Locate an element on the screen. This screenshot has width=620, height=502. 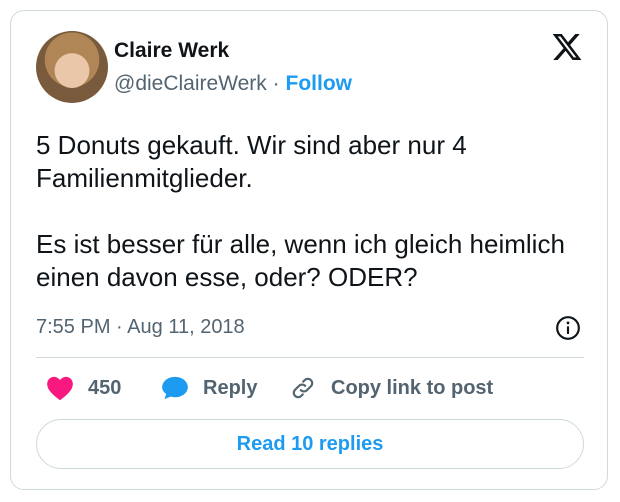
link-icon is located at coordinates (303, 388).